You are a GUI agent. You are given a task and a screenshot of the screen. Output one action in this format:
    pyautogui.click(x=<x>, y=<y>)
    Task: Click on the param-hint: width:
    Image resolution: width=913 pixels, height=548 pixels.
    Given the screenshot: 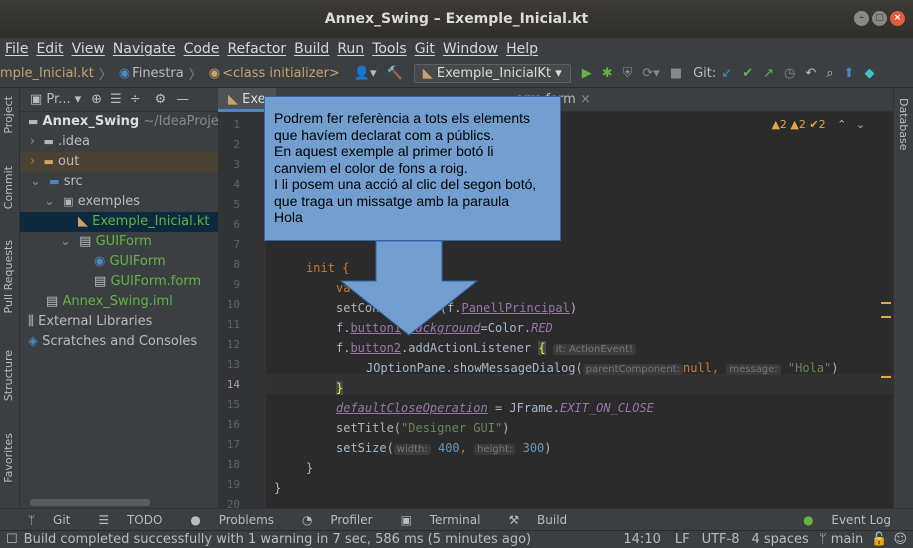 What is the action you would take?
    pyautogui.click(x=412, y=449)
    